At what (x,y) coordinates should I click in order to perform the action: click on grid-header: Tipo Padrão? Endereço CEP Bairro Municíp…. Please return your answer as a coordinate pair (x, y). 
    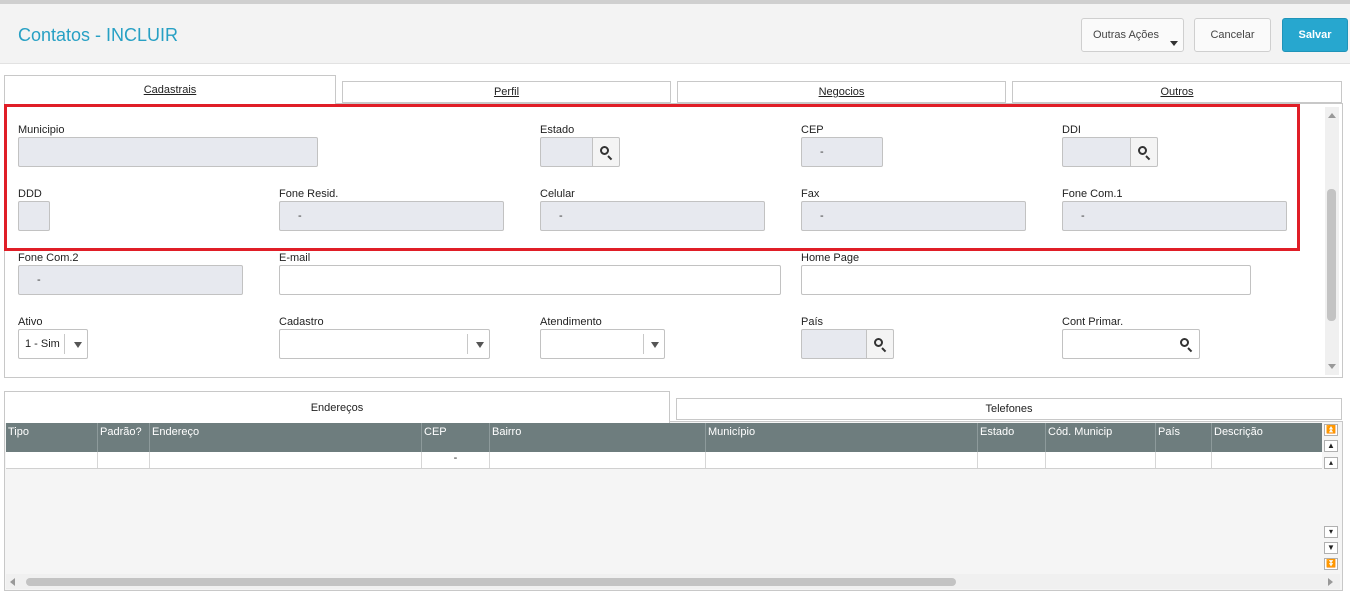
    Looking at the image, I should click on (664, 437).